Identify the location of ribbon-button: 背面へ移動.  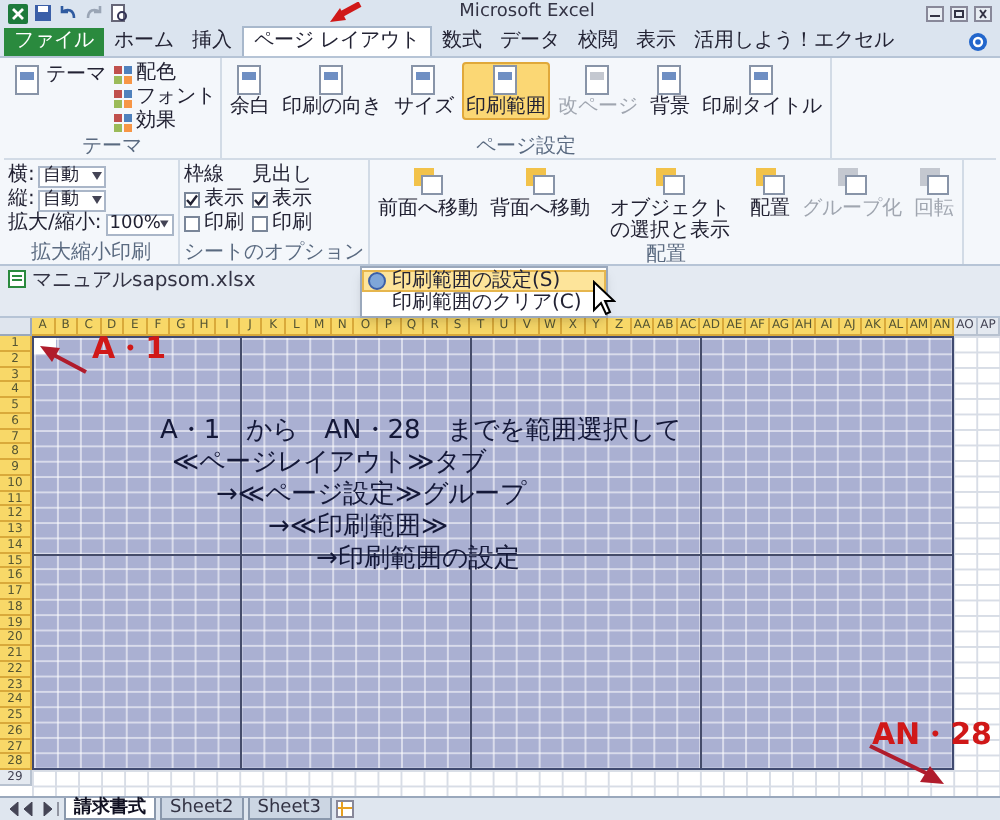
(539, 193).